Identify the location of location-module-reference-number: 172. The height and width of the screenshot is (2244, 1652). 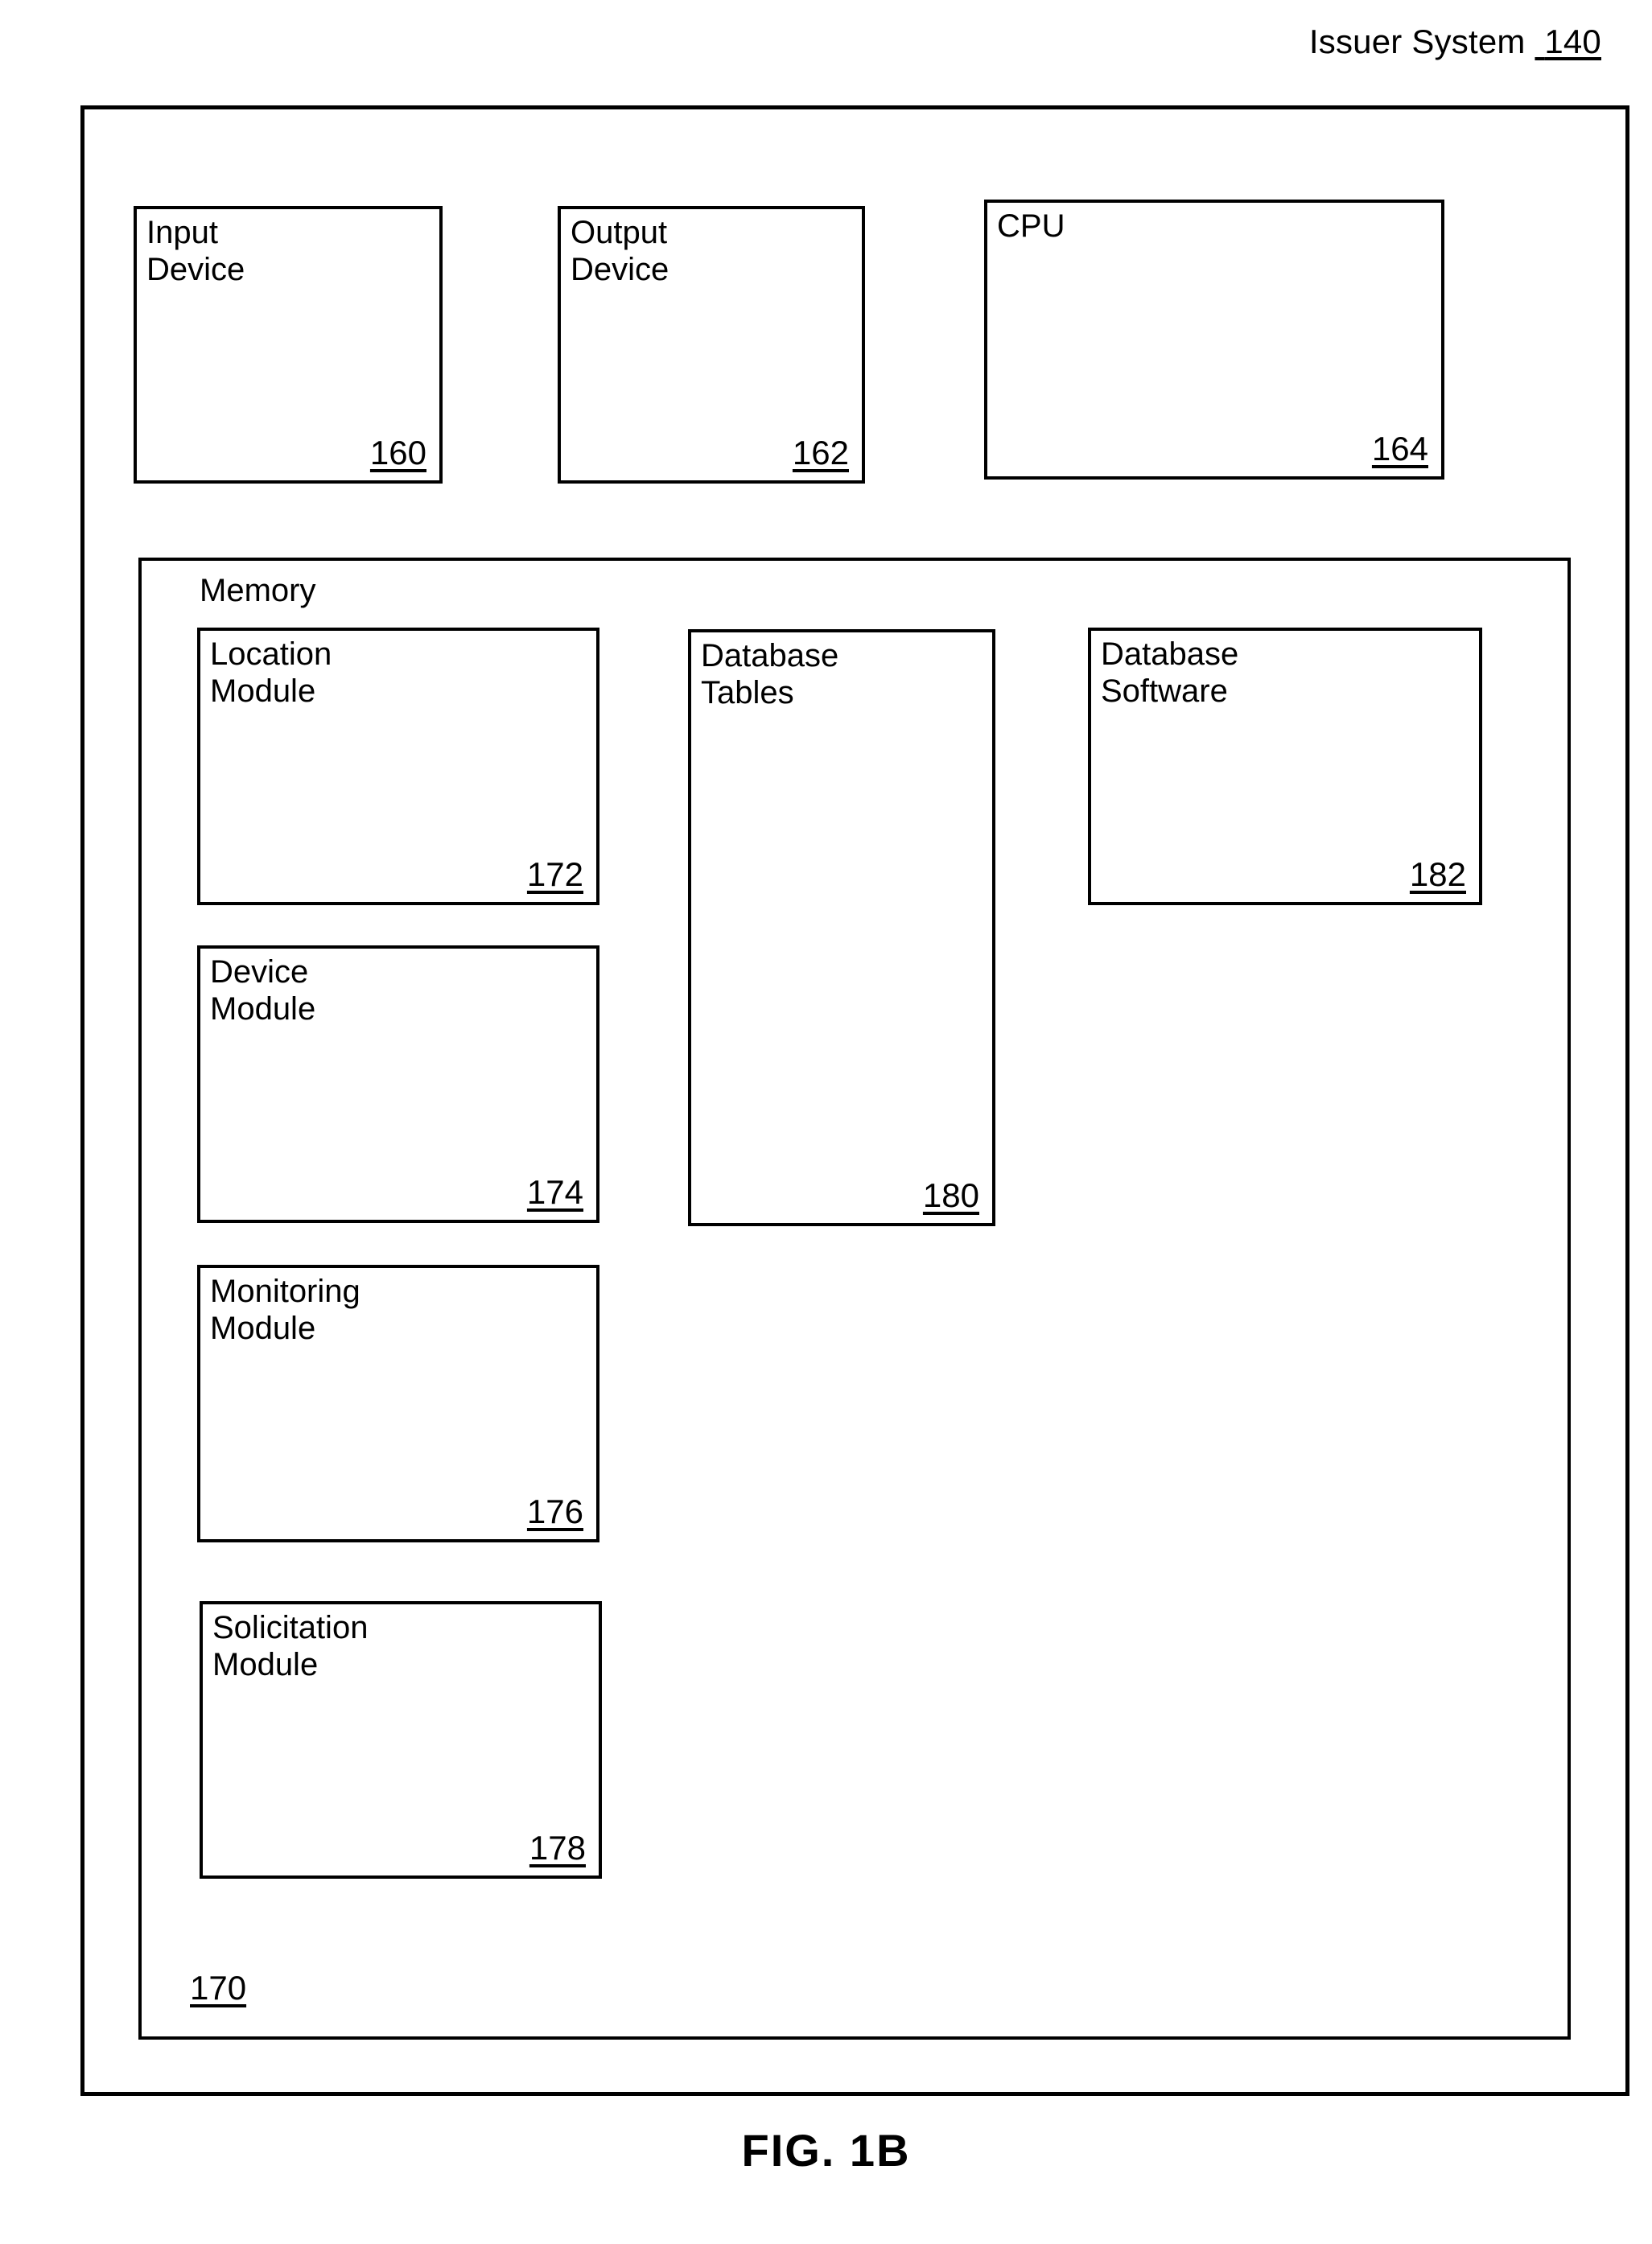
(554, 874).